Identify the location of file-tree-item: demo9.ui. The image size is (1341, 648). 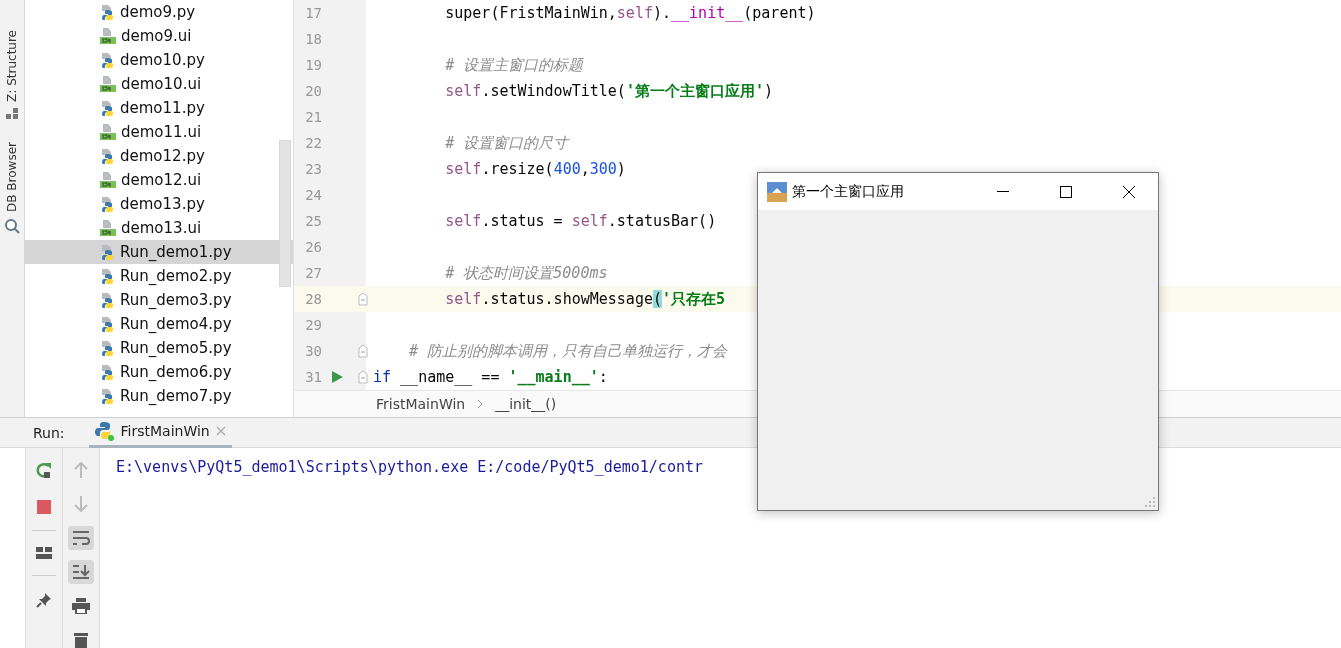
(159, 36).